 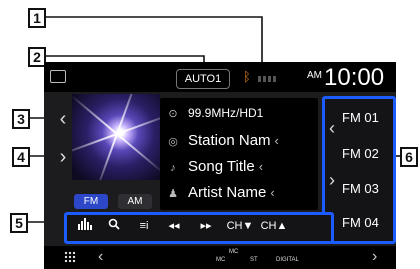 I want to click on album-artwork, so click(x=116, y=137).